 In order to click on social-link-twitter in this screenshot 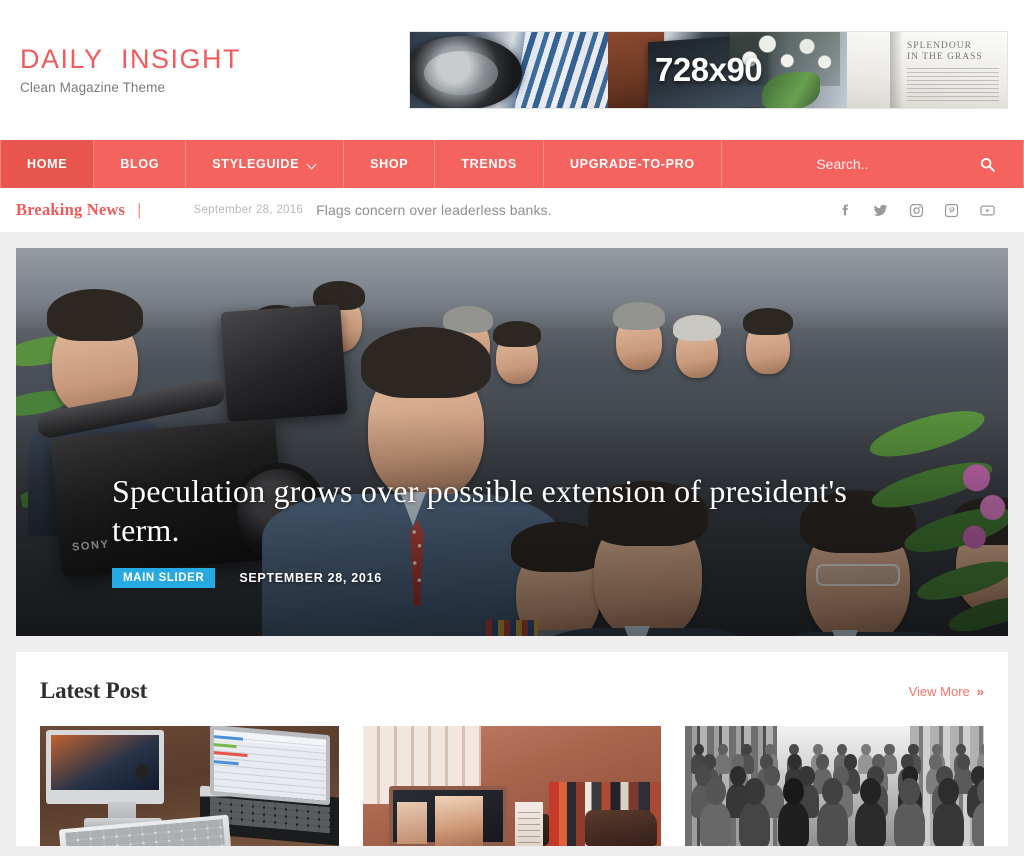, I will do `click(880, 210)`.